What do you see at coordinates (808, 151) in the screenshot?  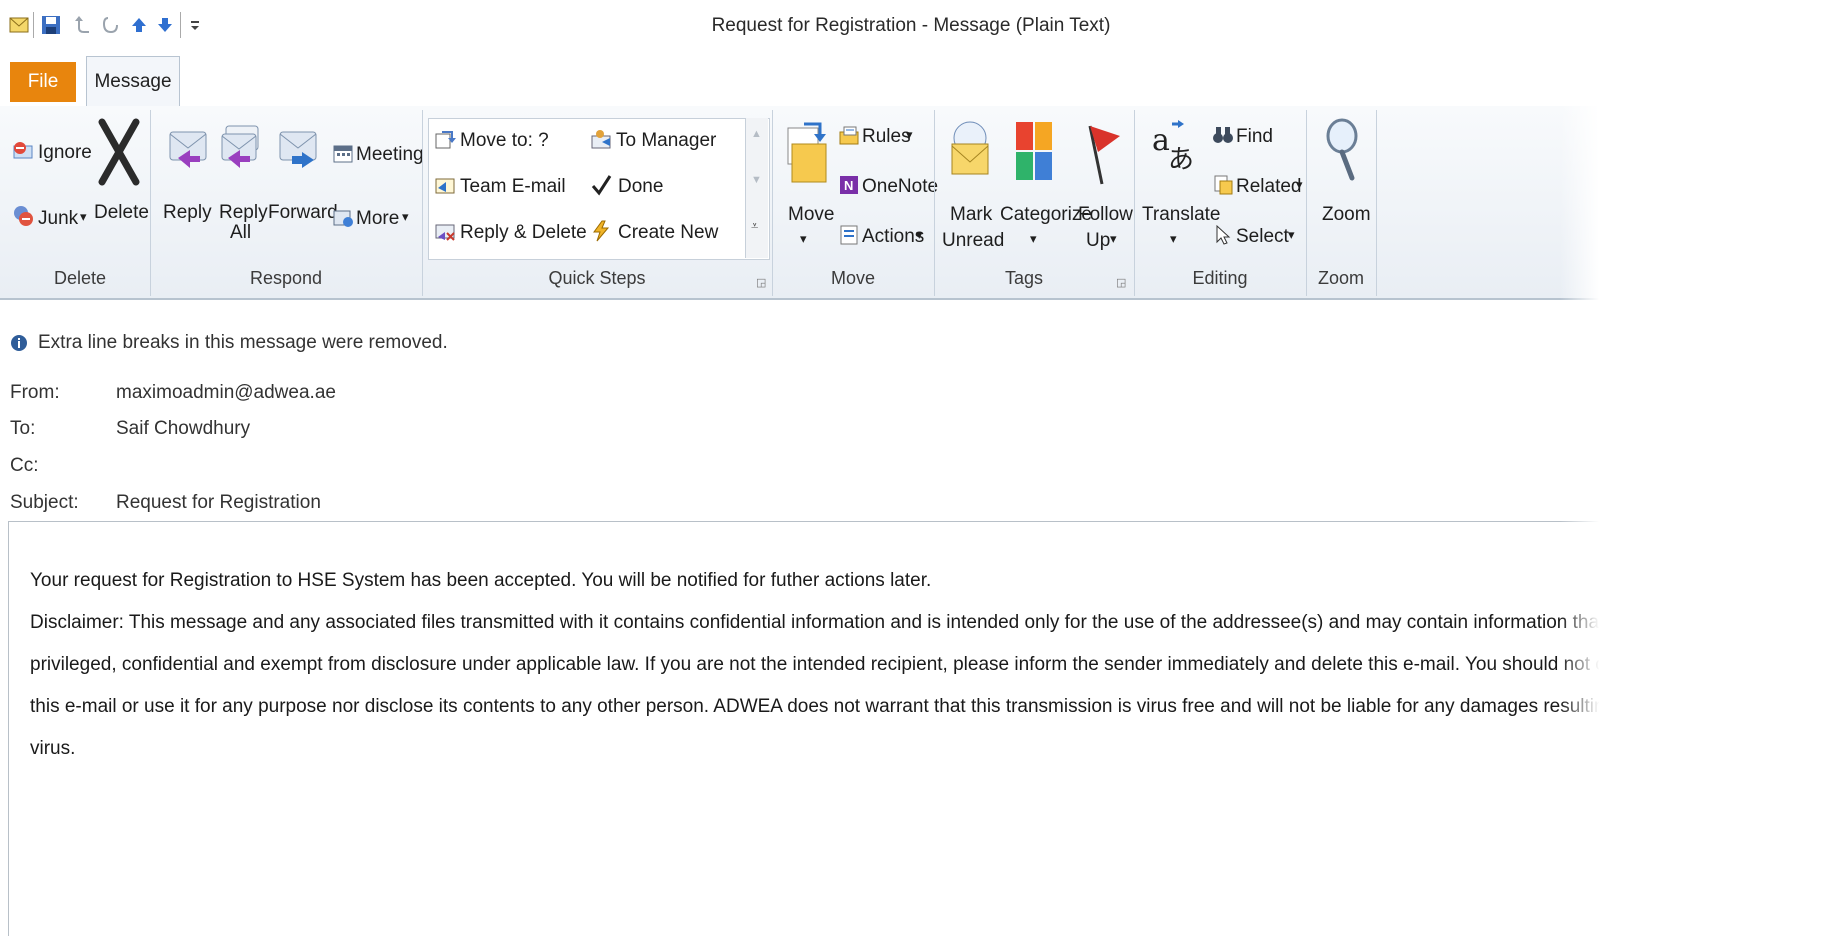 I see `move-folder-icon` at bounding box center [808, 151].